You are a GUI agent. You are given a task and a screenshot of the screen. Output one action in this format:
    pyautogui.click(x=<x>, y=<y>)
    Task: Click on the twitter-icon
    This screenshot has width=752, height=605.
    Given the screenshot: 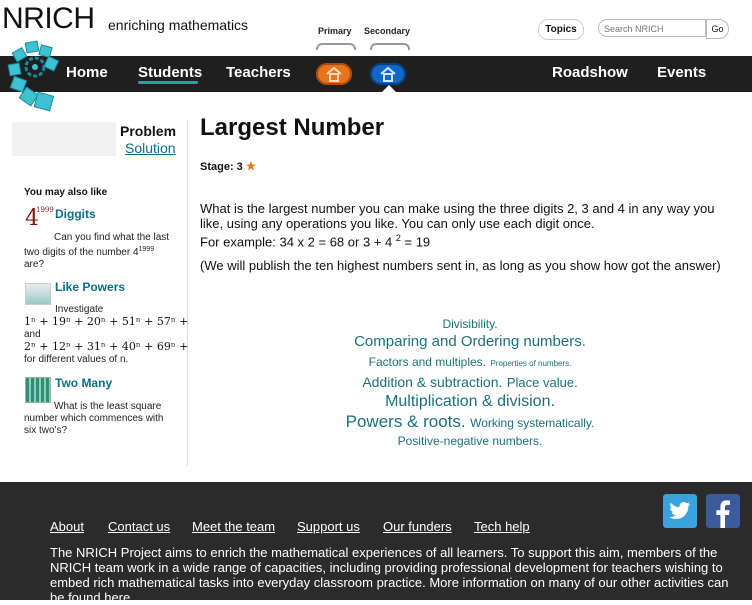 What is the action you would take?
    pyautogui.click(x=680, y=511)
    